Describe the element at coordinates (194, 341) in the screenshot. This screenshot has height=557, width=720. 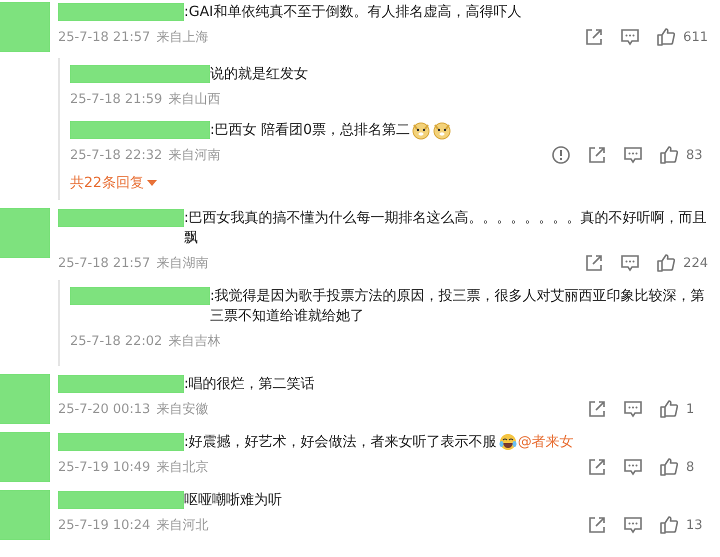
I see `location-text: 来自吉林` at that location.